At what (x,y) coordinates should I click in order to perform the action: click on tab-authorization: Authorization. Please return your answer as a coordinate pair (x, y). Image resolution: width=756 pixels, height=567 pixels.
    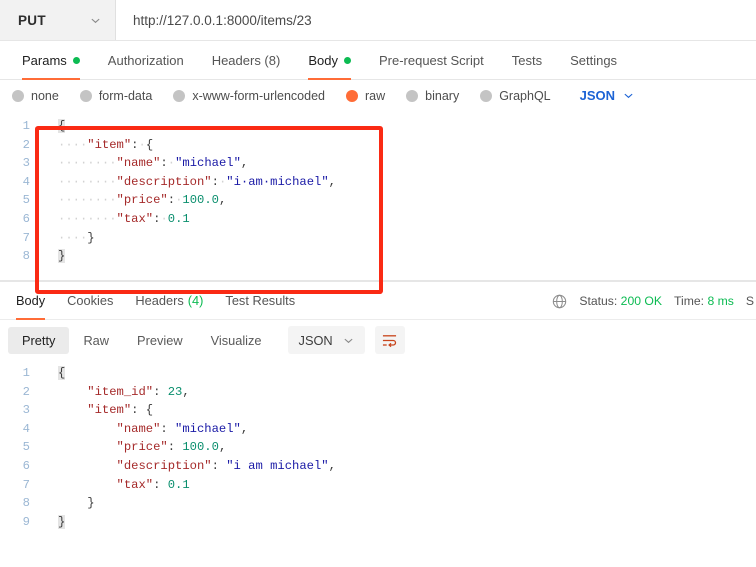
    Looking at the image, I should click on (146, 60).